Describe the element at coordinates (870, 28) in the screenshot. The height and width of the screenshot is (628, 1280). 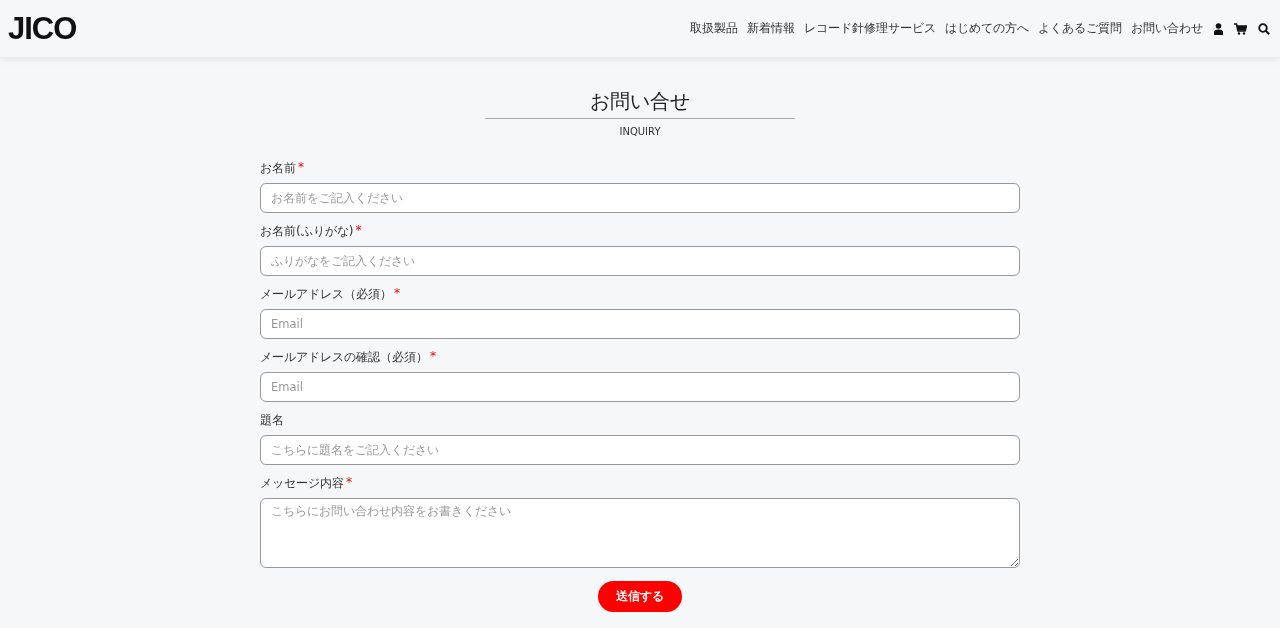
I see `nav-link: レコード針修理サービス` at that location.